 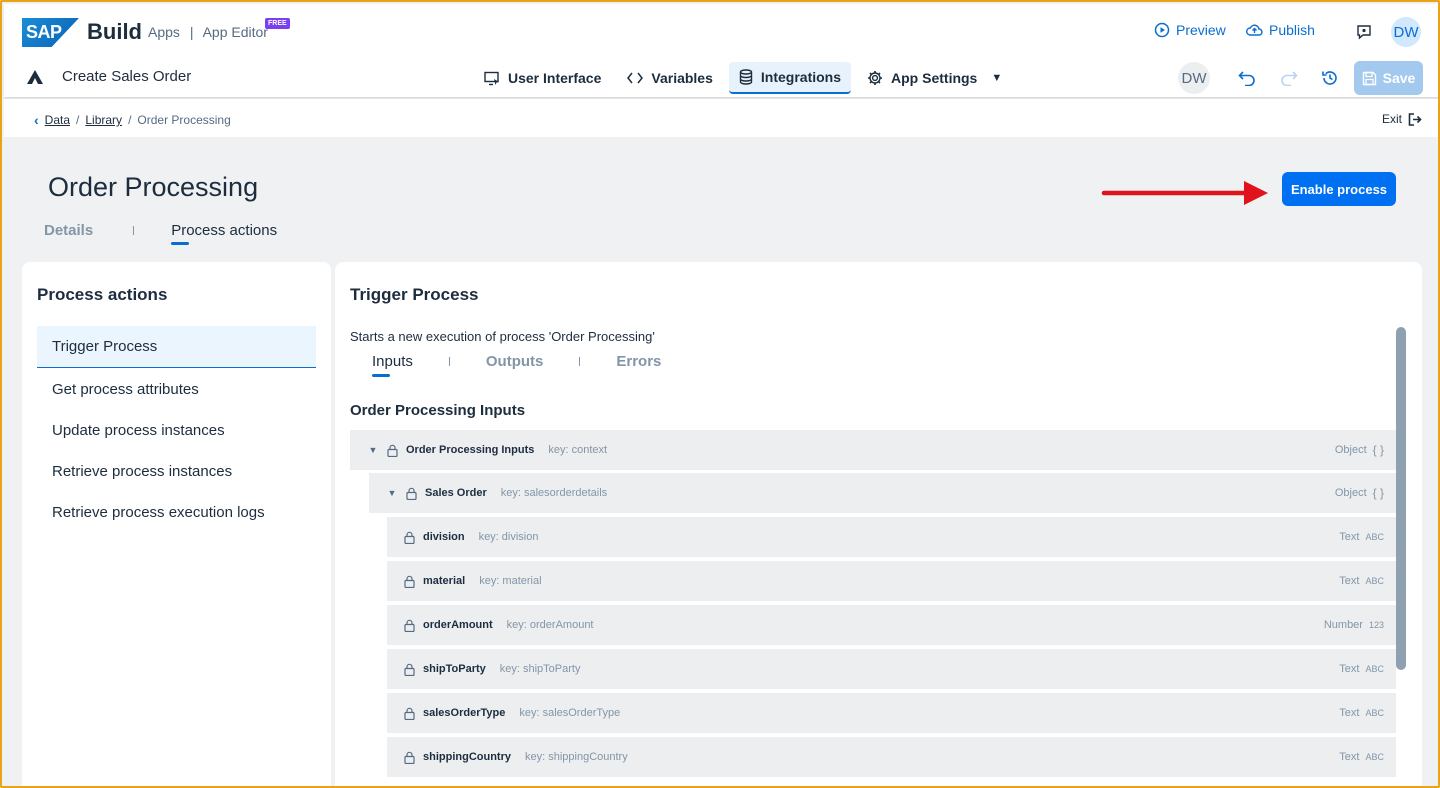 I want to click on breadcrumb-library-link: Library, so click(x=103, y=120).